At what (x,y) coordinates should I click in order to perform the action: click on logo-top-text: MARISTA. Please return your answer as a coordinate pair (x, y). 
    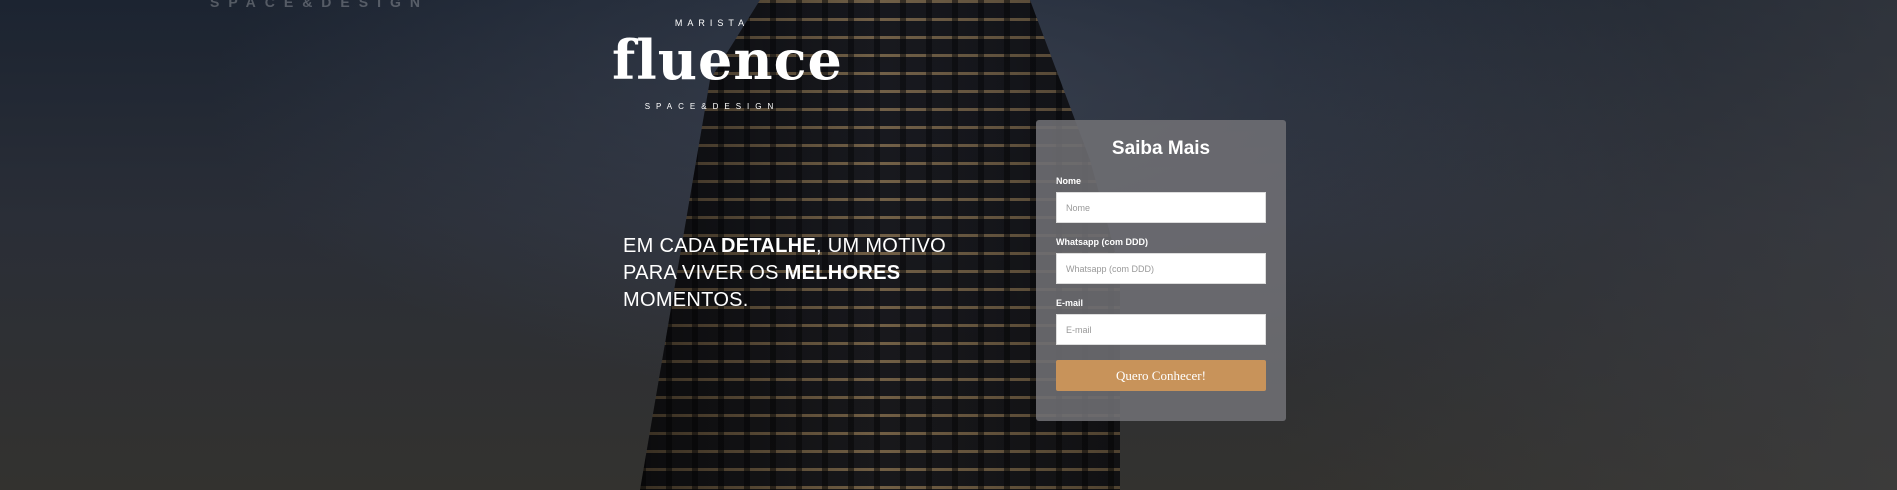
    Looking at the image, I should click on (712, 23).